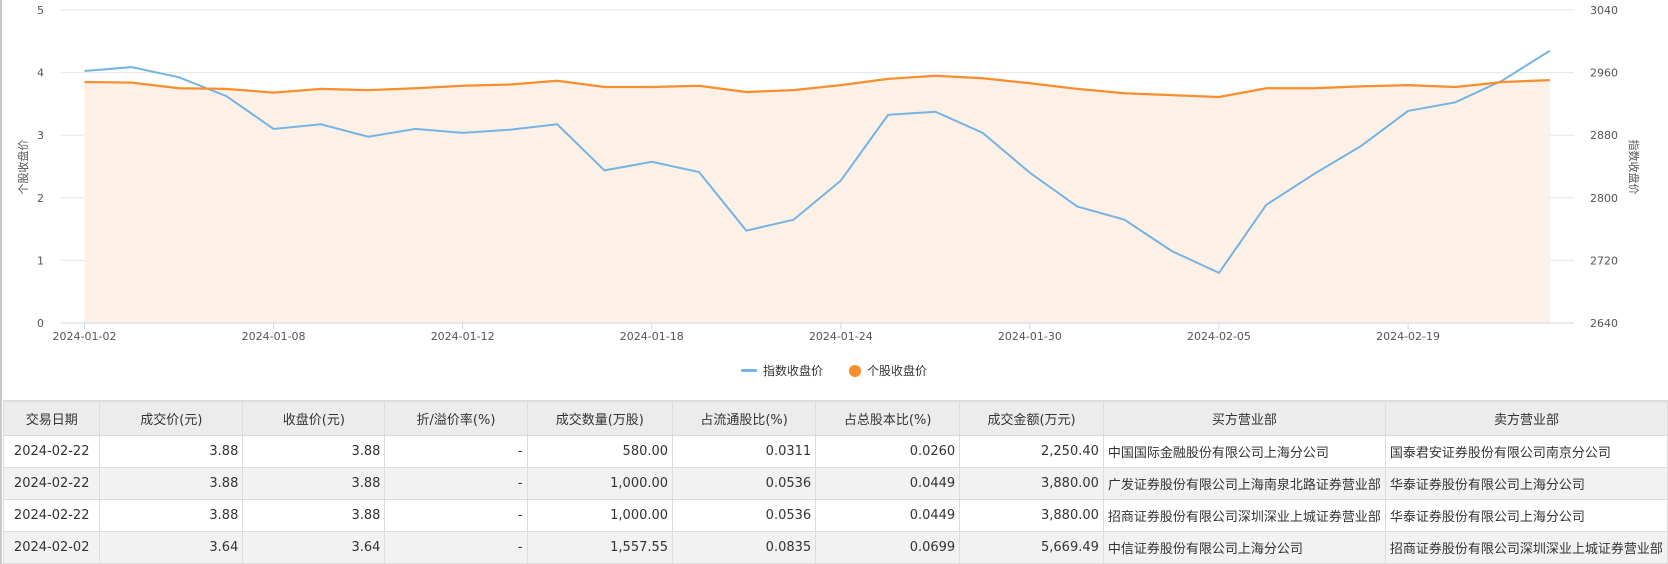 The image size is (1668, 564). I want to click on line-swatch-icon, so click(748, 370).